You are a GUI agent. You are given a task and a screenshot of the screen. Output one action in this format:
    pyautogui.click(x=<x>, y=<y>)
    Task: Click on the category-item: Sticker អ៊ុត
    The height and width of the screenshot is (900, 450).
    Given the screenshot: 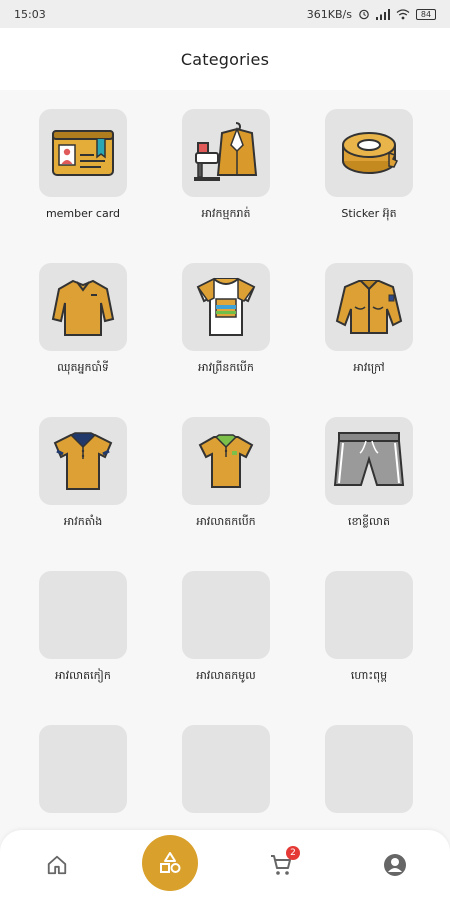 What is the action you would take?
    pyautogui.click(x=369, y=166)
    